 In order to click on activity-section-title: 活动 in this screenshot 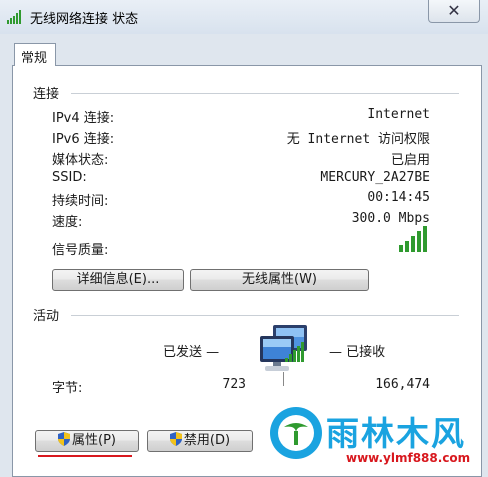, I will do `click(46, 316)`.